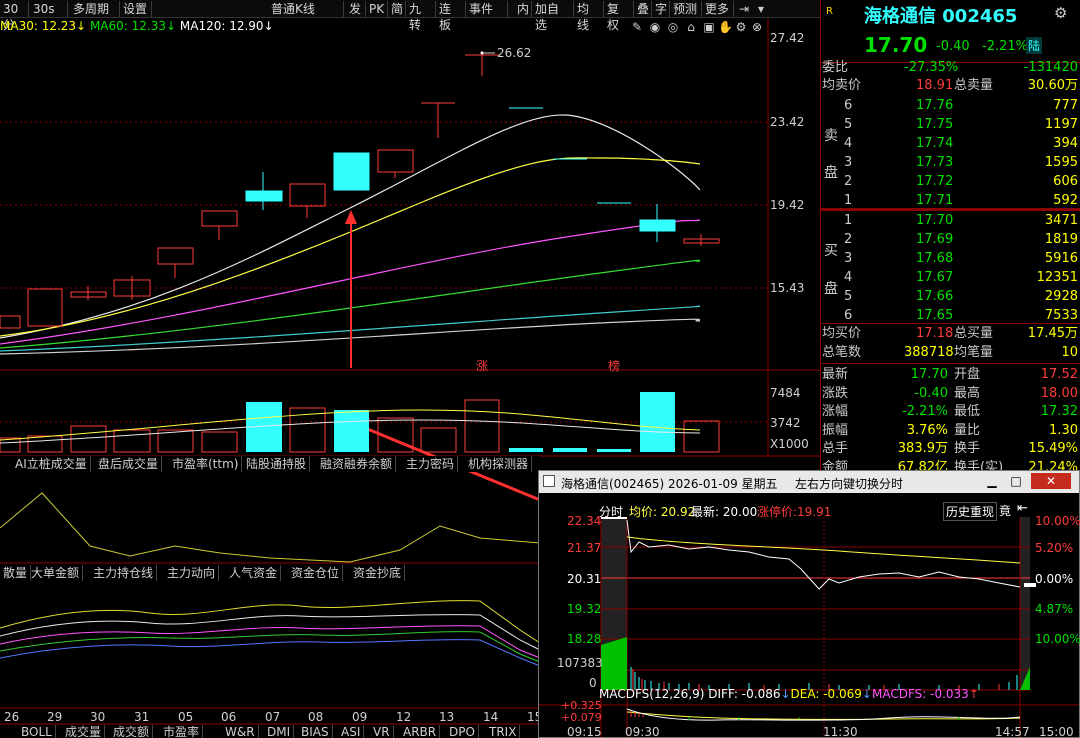 The width and height of the screenshot is (1080, 738). Describe the element at coordinates (306, 9) in the screenshot. I see `kline-type-select: 普通K线` at that location.